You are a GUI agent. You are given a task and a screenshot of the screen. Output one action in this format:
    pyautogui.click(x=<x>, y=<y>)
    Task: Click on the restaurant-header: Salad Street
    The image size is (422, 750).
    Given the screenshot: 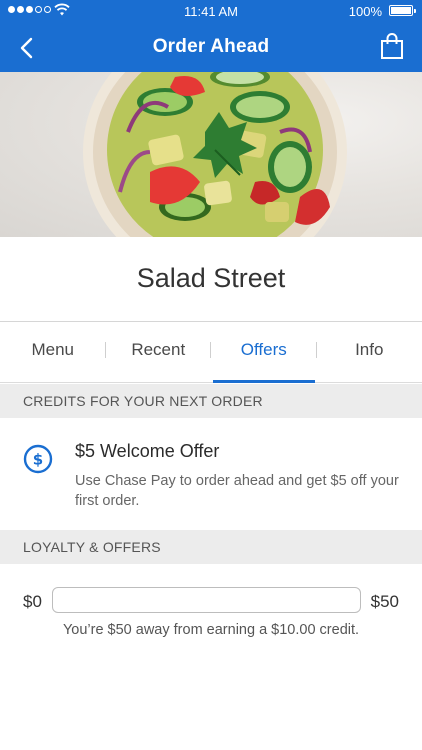 What is the action you would take?
    pyautogui.click(x=211, y=279)
    